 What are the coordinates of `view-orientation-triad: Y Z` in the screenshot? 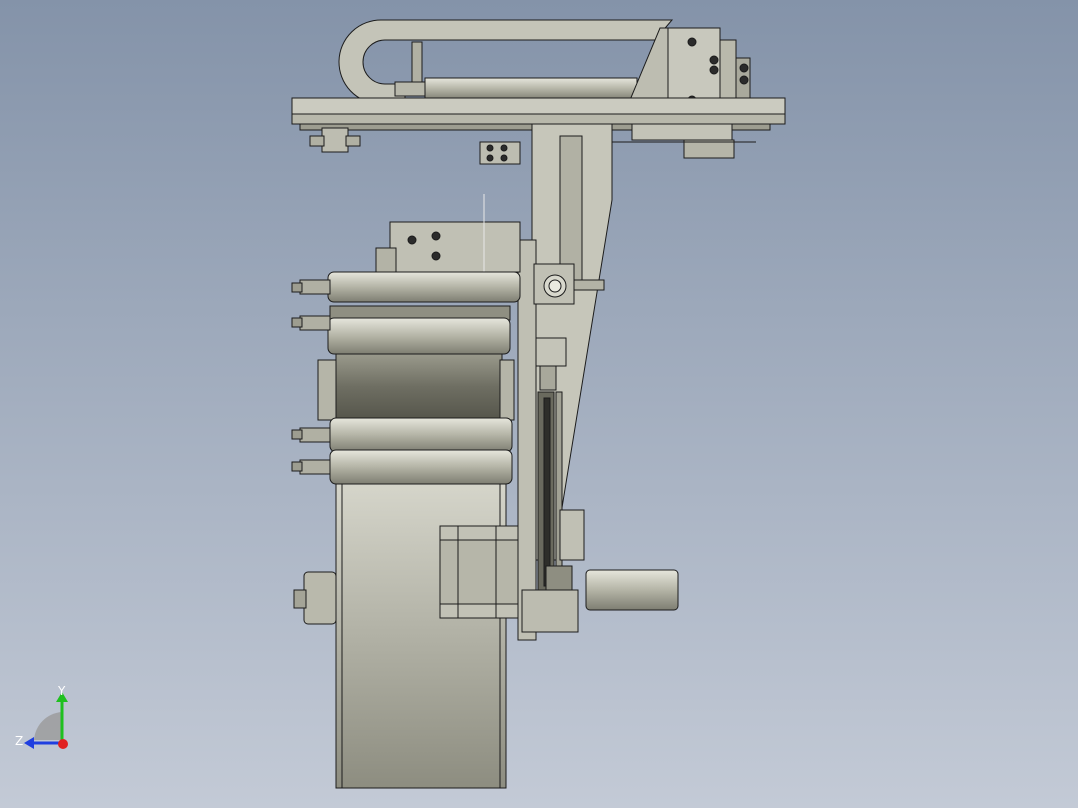 It's located at (41, 716).